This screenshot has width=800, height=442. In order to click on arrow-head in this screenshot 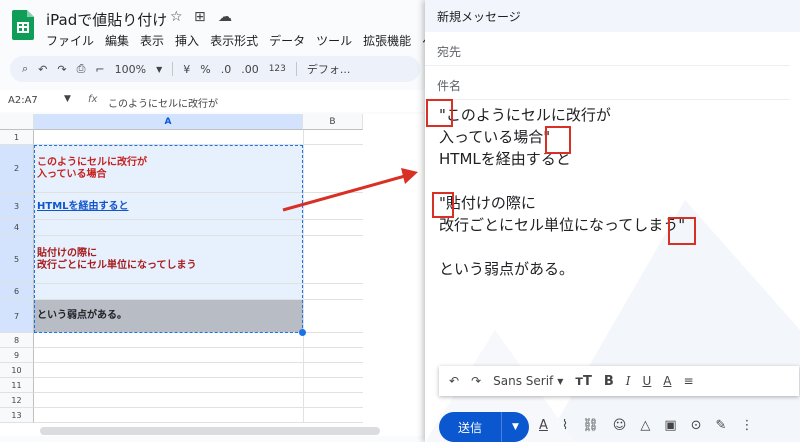, I will do `click(409, 176)`.